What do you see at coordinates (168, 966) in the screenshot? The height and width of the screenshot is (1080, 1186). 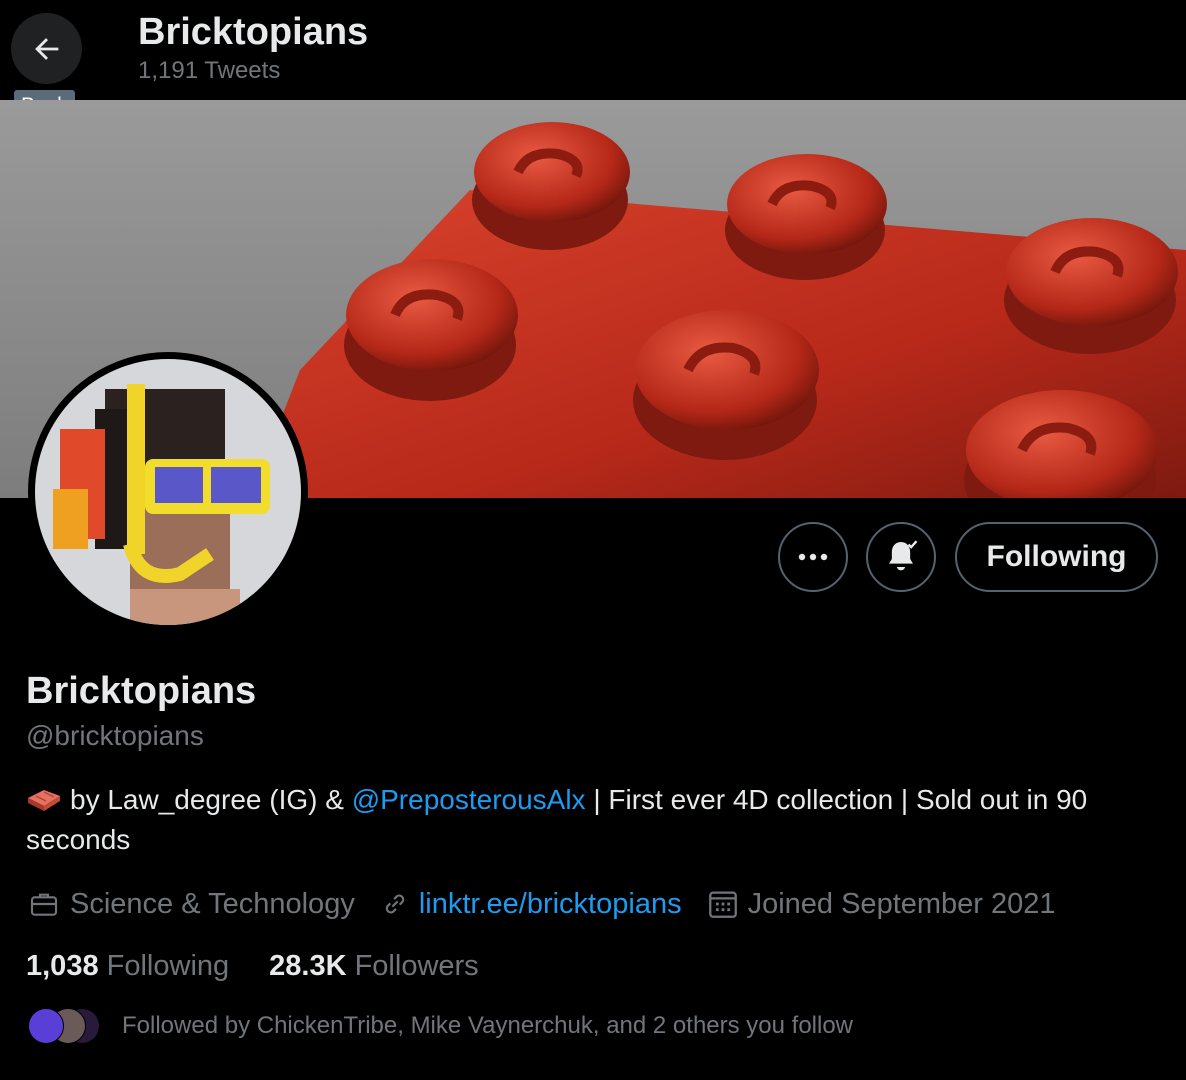 I see `following-label: Following` at bounding box center [168, 966].